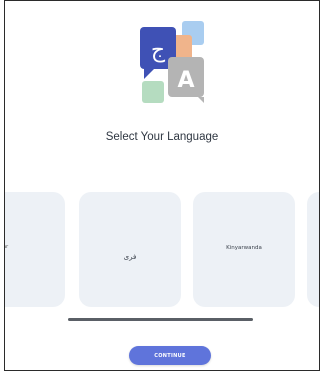 The width and height of the screenshot is (327, 373). Describe the element at coordinates (160, 319) in the screenshot. I see `carousel-scrollbar` at that location.